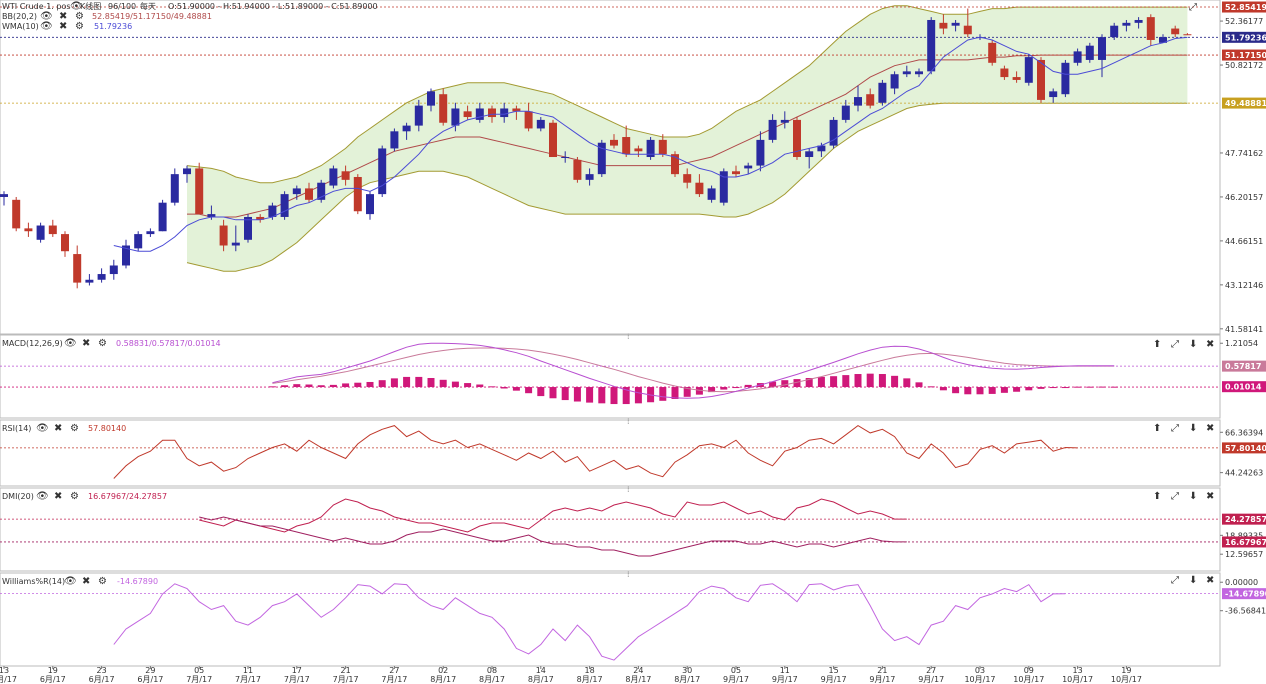 The width and height of the screenshot is (1266, 684). What do you see at coordinates (90, 6) in the screenshot?
I see `chart-type: K线图` at bounding box center [90, 6].